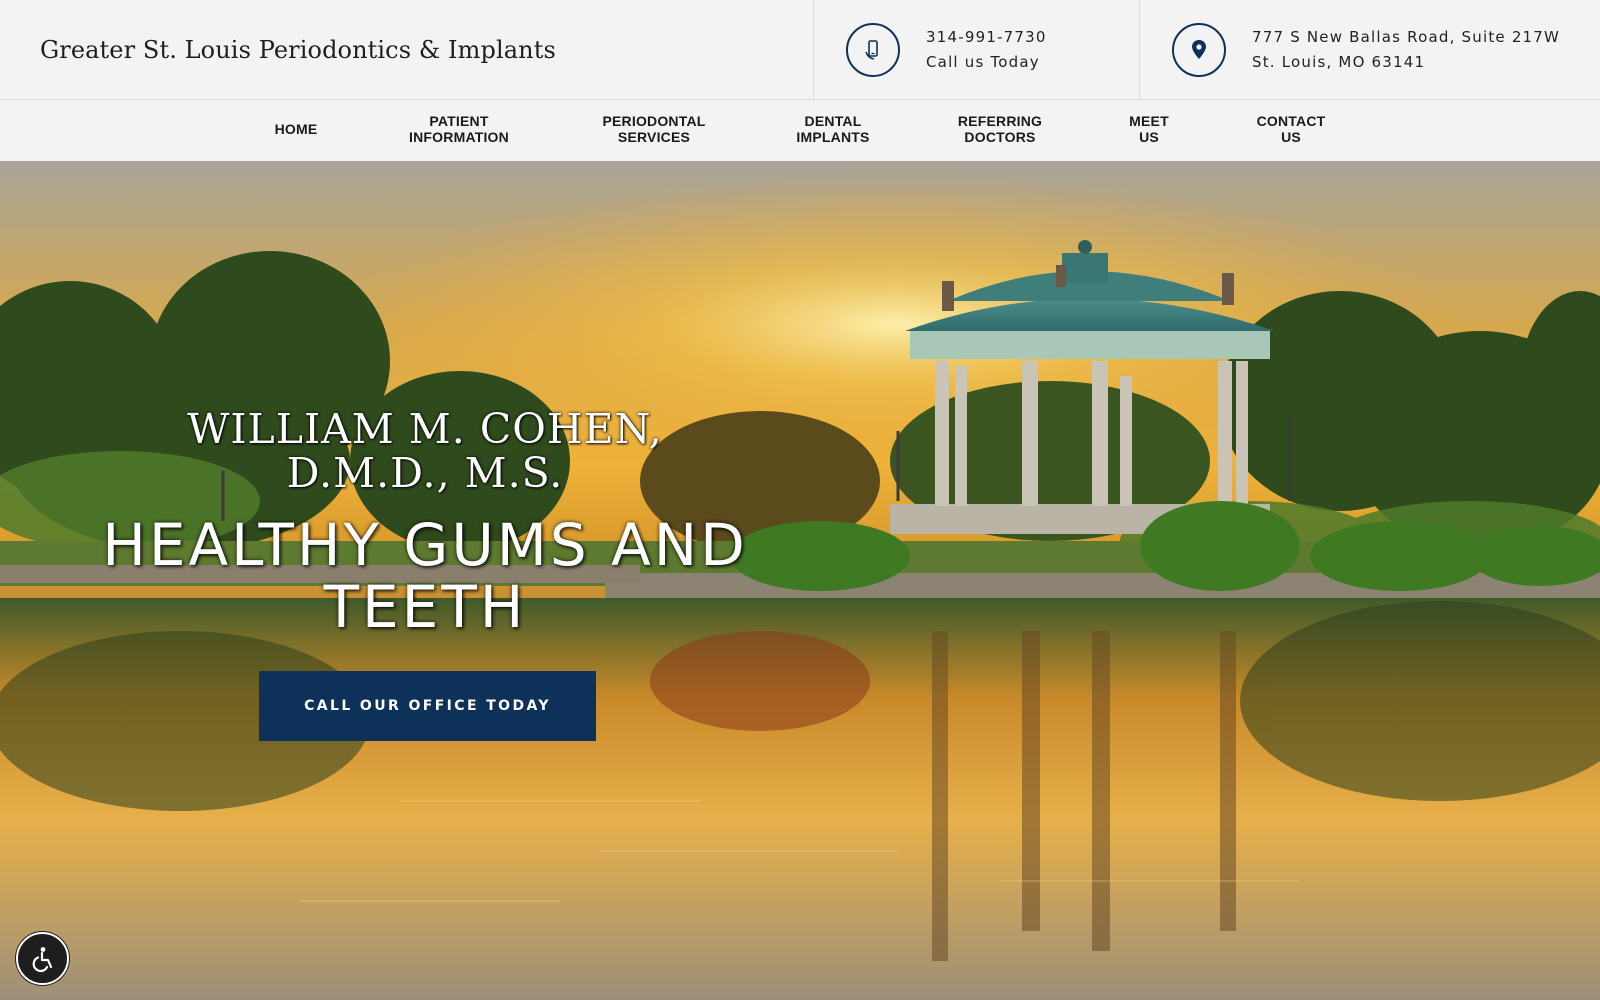 The height and width of the screenshot is (1000, 1600). I want to click on nav-patient-information: PATIENT INFORMATION, so click(459, 129).